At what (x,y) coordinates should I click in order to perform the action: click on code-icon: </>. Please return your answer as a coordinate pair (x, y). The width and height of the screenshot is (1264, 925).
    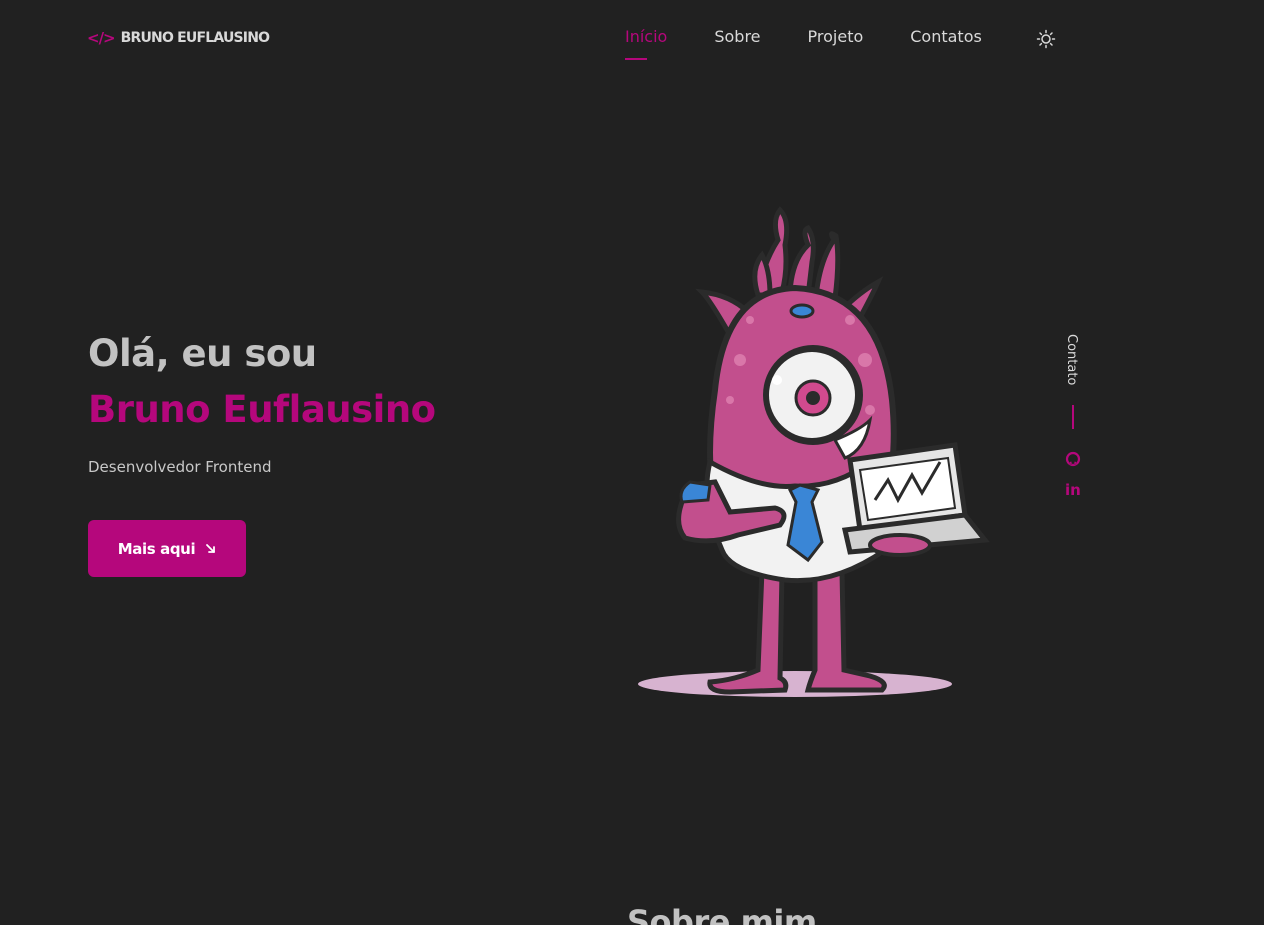
    Looking at the image, I should click on (101, 38).